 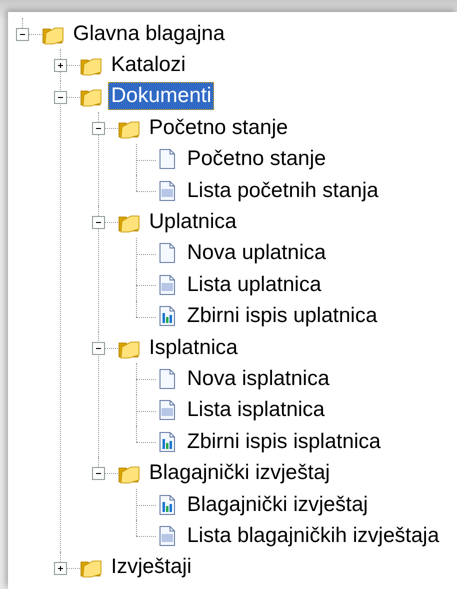 What do you see at coordinates (254, 284) in the screenshot?
I see `tree-item: Lista uplatnica` at bounding box center [254, 284].